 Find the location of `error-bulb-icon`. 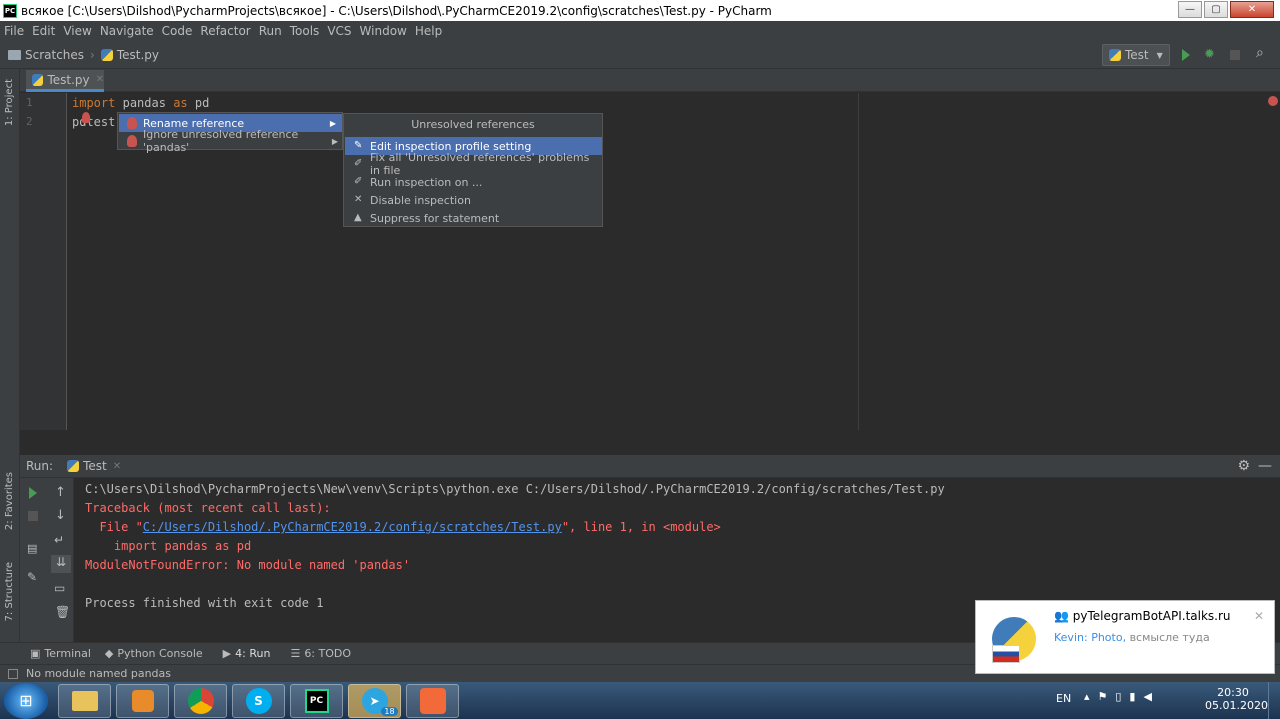

error-bulb-icon is located at coordinates (86, 117).